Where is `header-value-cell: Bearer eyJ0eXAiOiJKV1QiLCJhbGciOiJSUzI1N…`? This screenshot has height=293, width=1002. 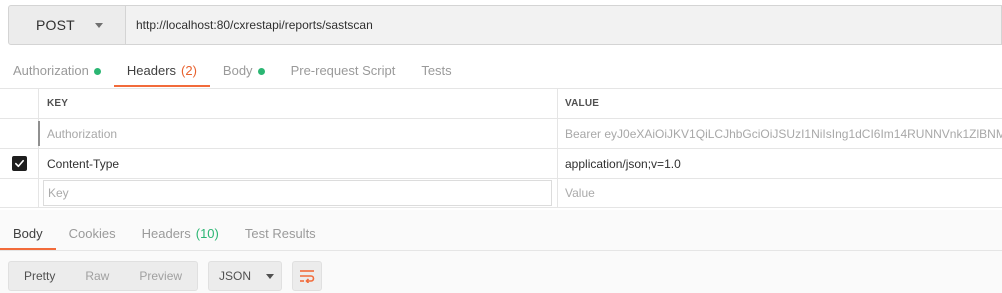
header-value-cell: Bearer eyJ0eXAiOiJKV1QiLCJhbGciOiJSUzI1N… is located at coordinates (779, 133).